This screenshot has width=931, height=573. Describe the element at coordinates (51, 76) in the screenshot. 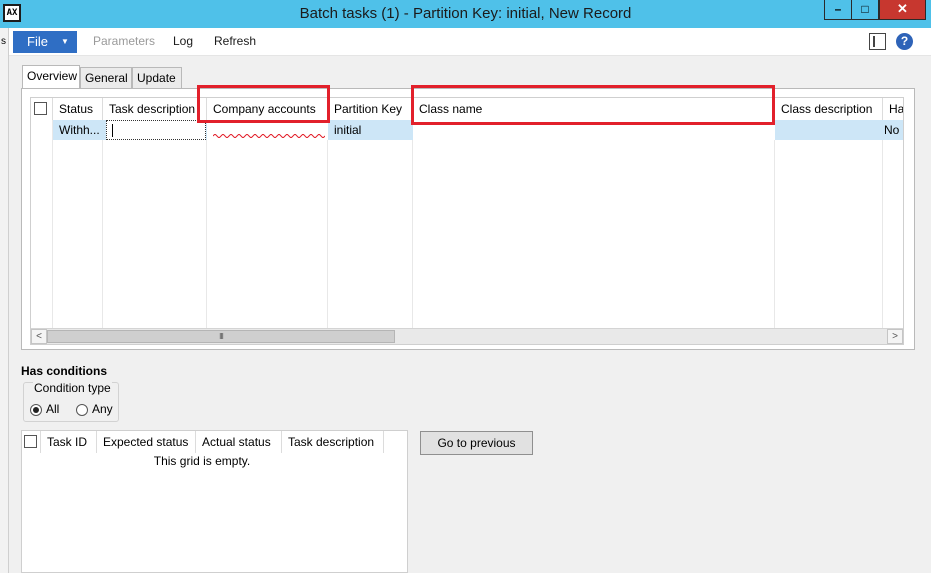

I see `tab-overview: Overview` at that location.